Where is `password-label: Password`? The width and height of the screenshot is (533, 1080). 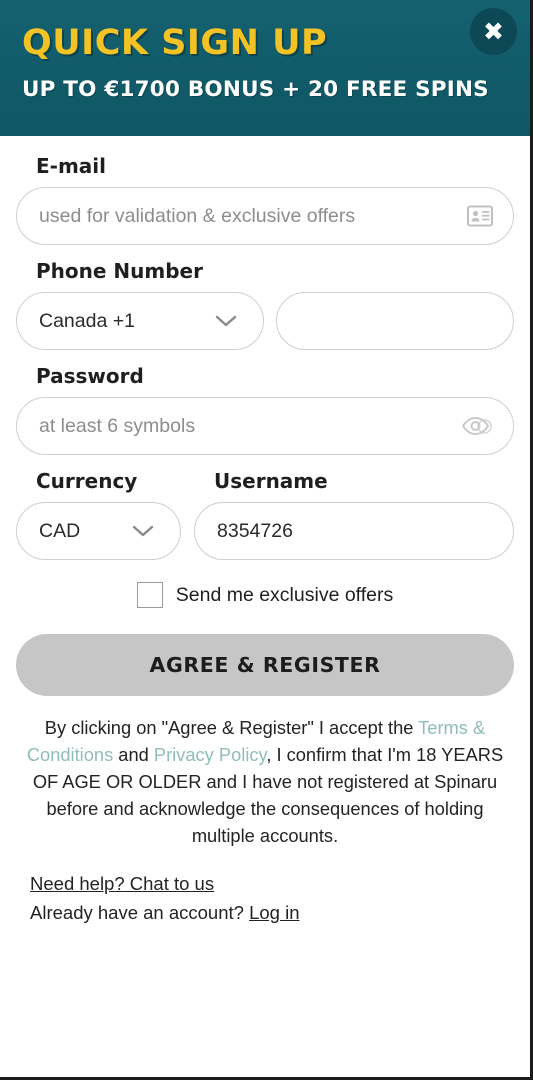
password-label: Password is located at coordinates (90, 376).